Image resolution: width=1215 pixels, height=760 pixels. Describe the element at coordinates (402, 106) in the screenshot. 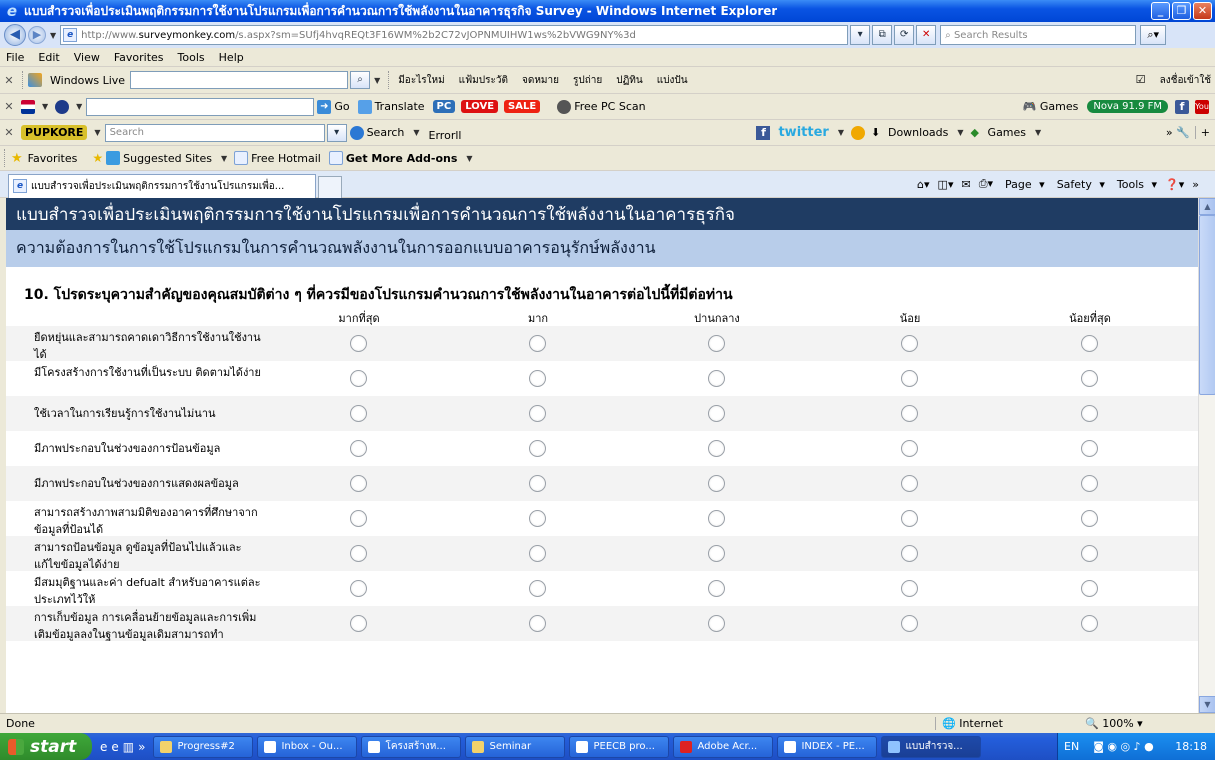

I see `translate-button: Translate` at that location.